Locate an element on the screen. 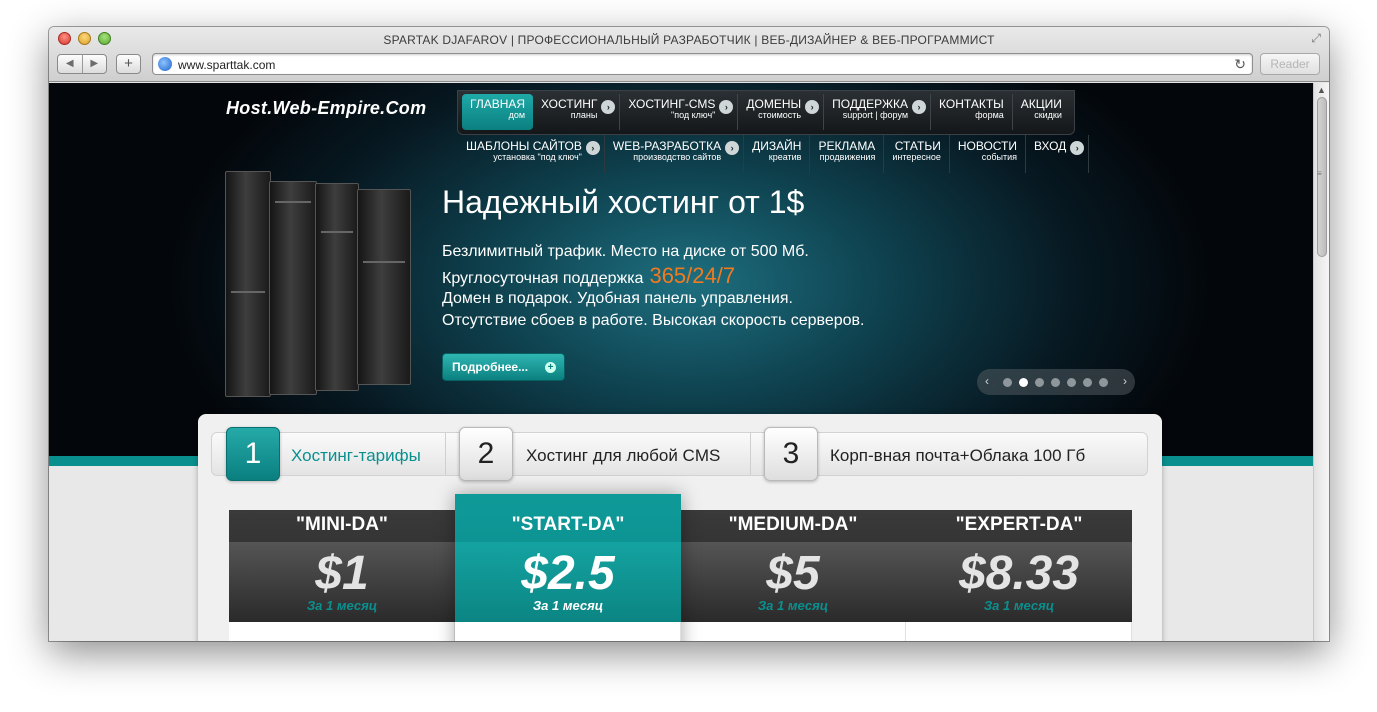 This screenshot has width=1377, height=712. tab-label-3: Корп-вная почта+Облака 100 Гб is located at coordinates (957, 456).